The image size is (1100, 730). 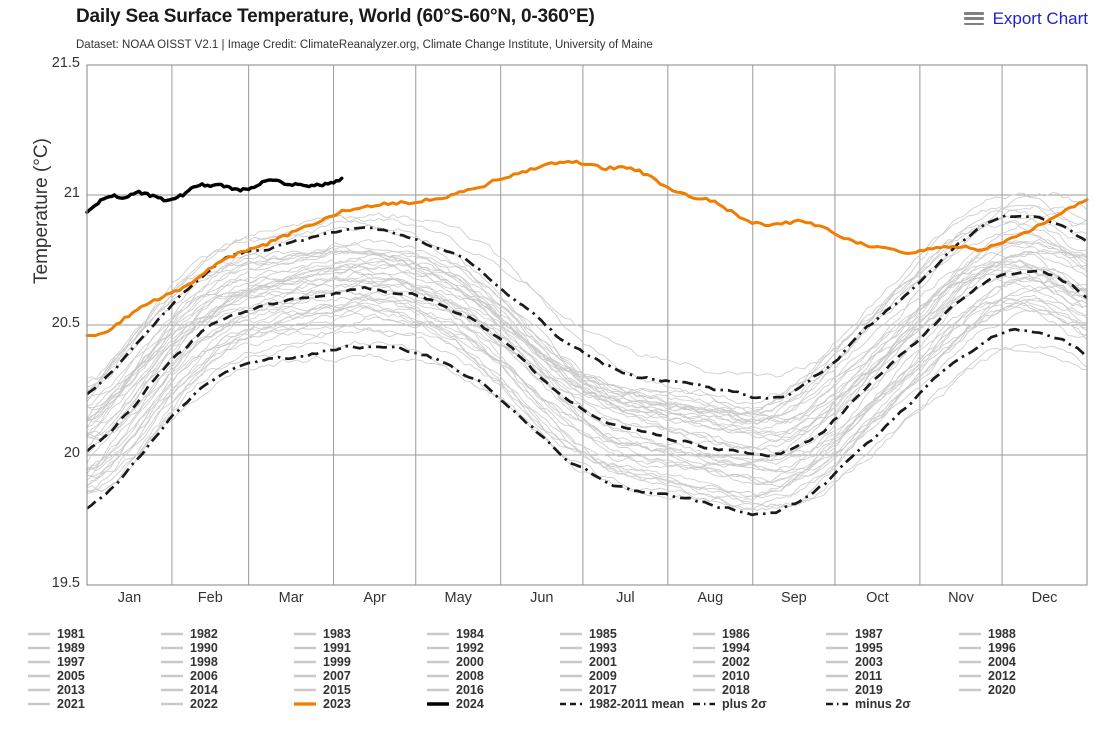 What do you see at coordinates (56, 662) in the screenshot?
I see `legend-item: 1997` at bounding box center [56, 662].